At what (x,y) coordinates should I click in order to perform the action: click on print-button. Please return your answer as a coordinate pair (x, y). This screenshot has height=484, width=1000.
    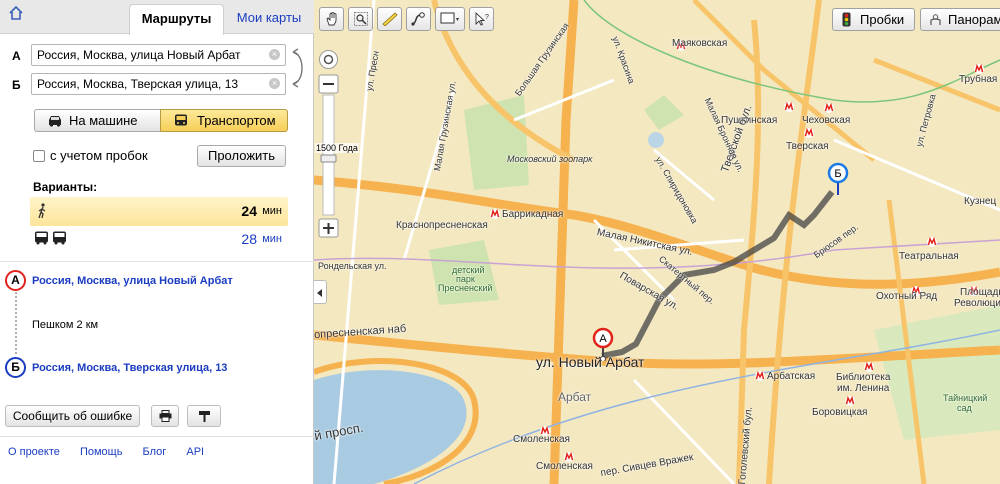
    Looking at the image, I should click on (165, 416).